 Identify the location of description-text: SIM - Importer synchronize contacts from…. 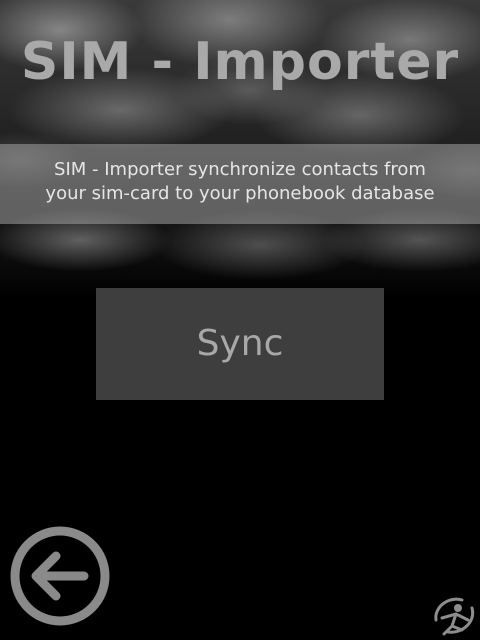
(240, 182).